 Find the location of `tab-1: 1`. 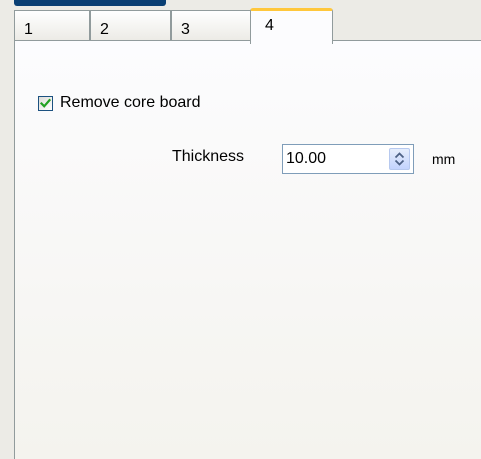

tab-1: 1 is located at coordinates (52, 25).